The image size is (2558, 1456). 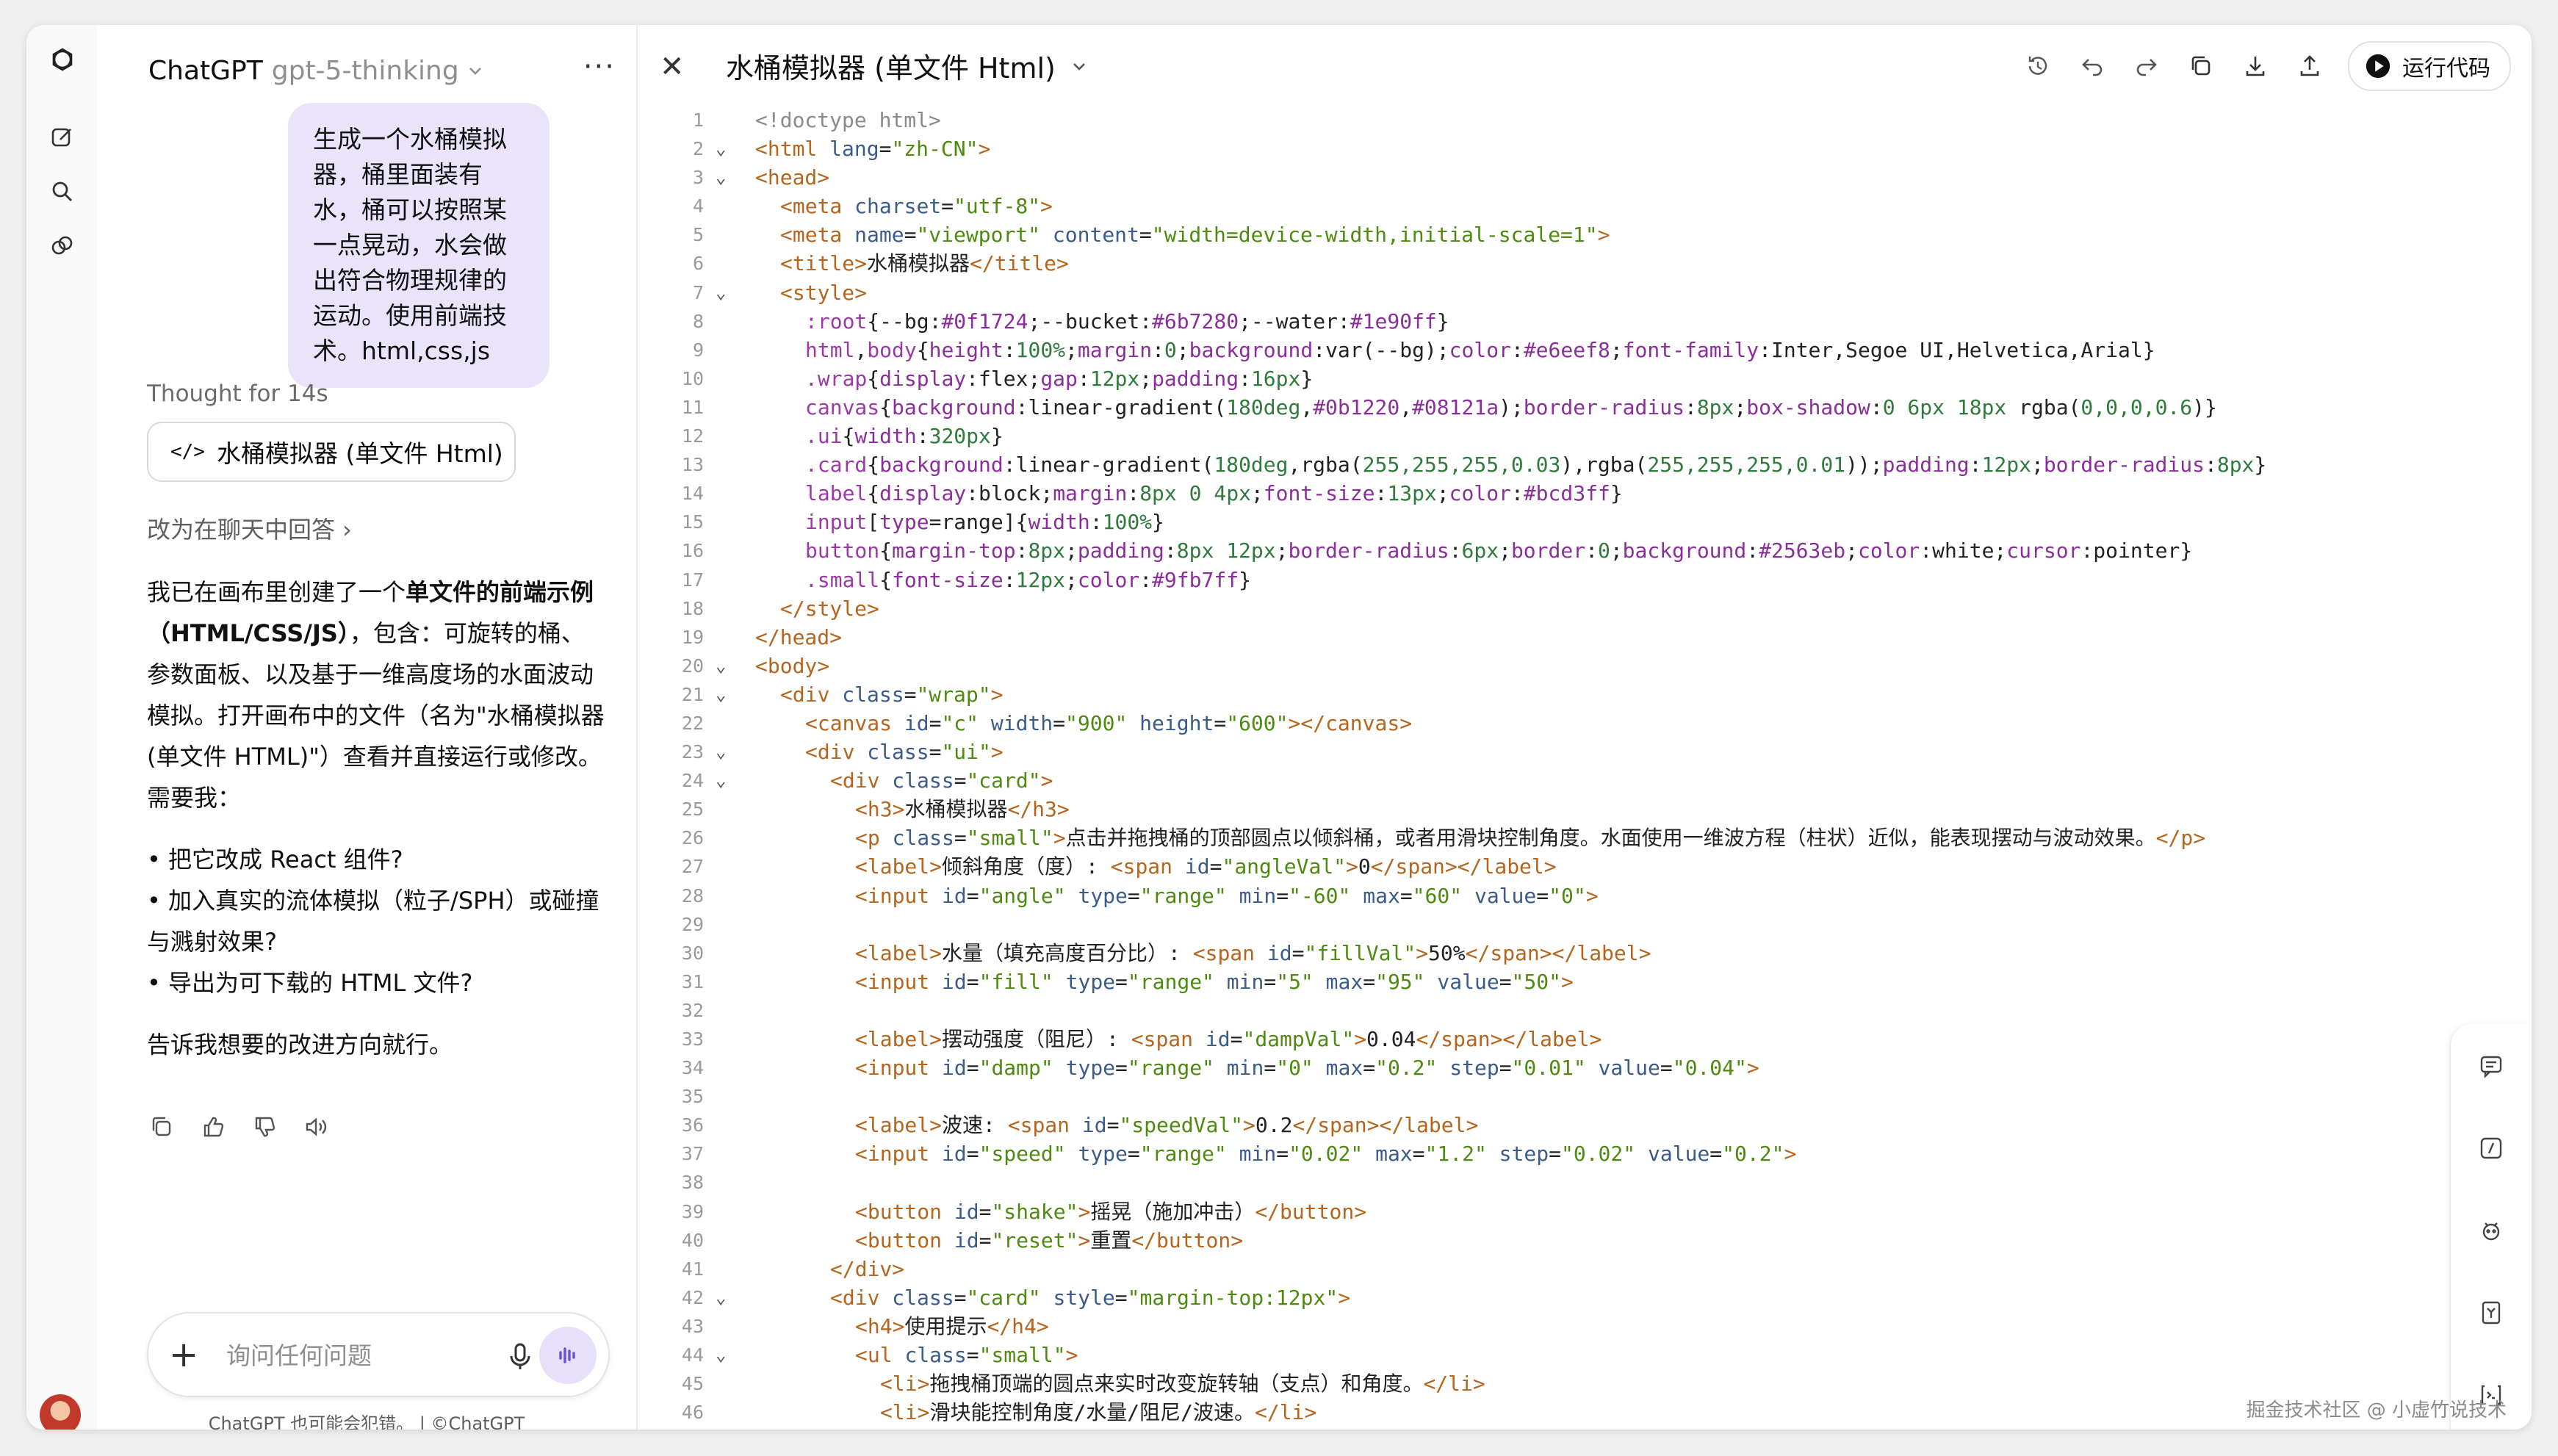 What do you see at coordinates (1406, 406) in the screenshot?
I see `code-token: ,` at bounding box center [1406, 406].